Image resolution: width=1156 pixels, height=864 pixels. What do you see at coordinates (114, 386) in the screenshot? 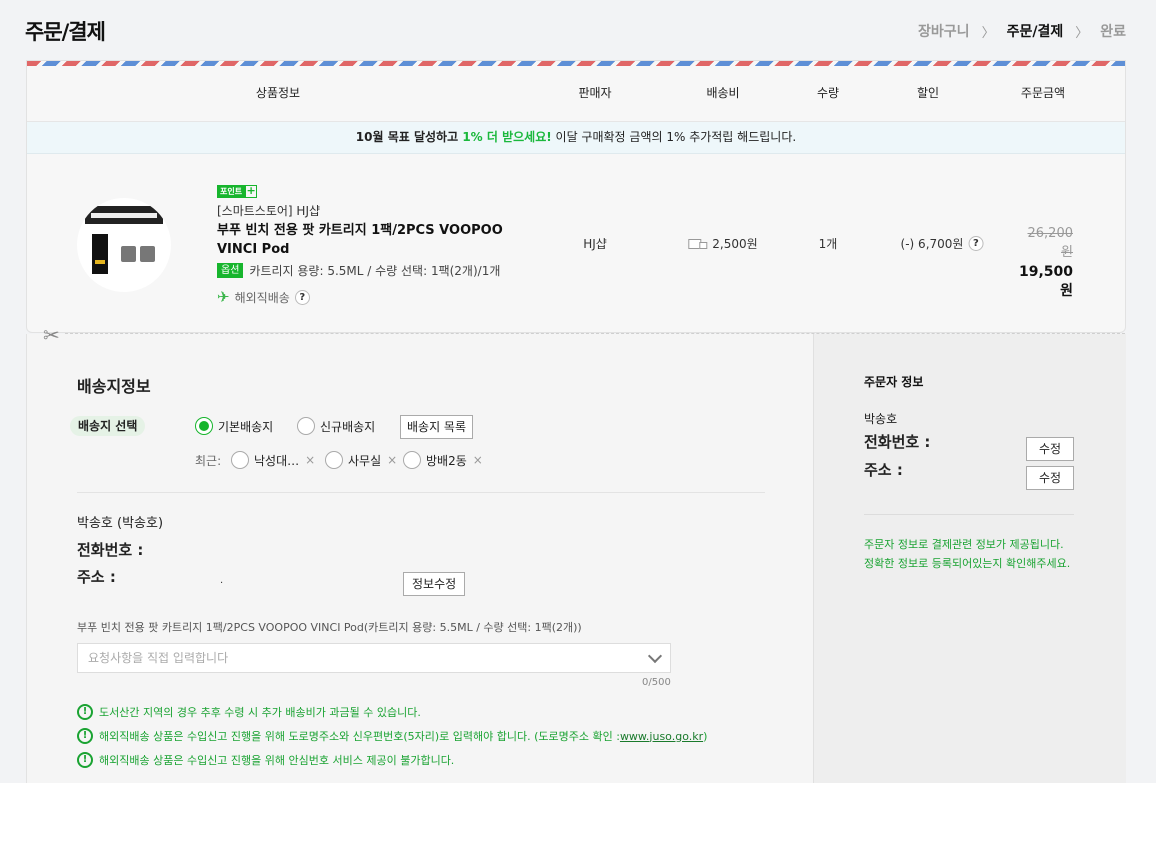
I see `shipping-info-title: 배송지정보` at bounding box center [114, 386].